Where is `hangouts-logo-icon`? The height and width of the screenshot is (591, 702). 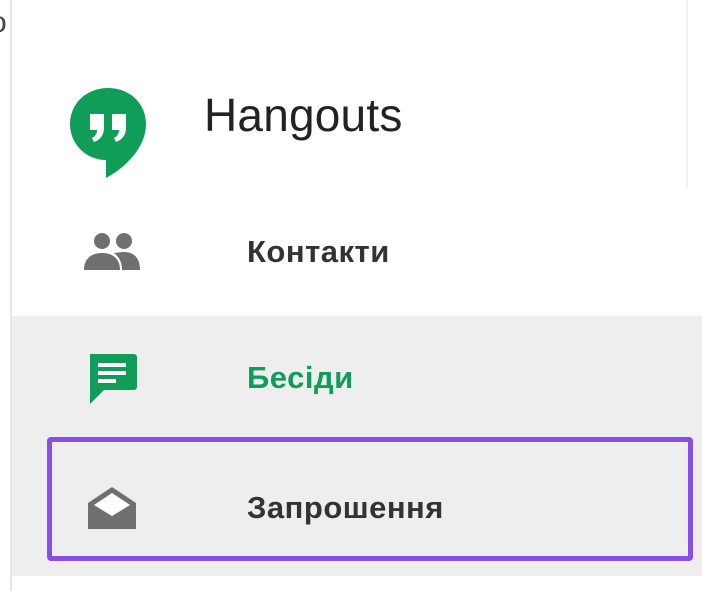
hangouts-logo-icon is located at coordinates (108, 132).